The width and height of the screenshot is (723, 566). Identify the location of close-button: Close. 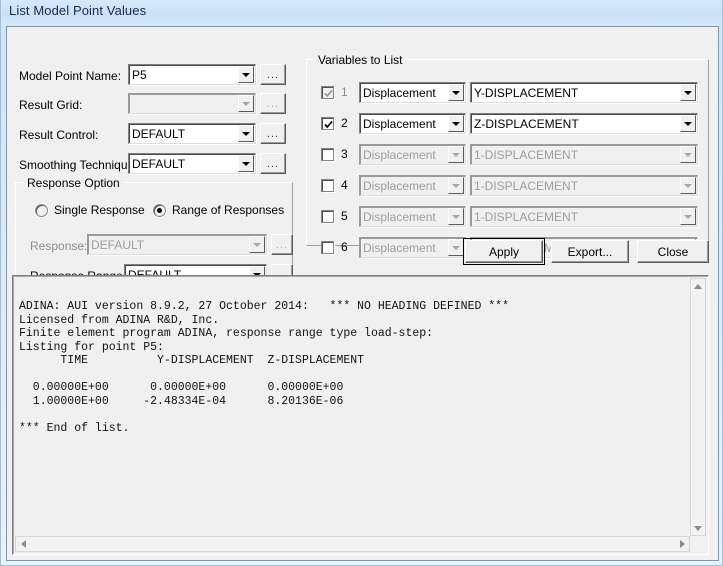
(673, 251).